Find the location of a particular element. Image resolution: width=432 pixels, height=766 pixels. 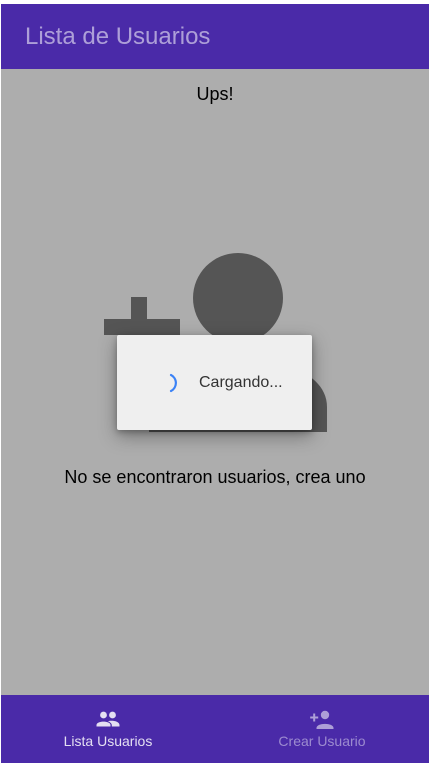

app-title: Lista de Usuarios is located at coordinates (118, 36).